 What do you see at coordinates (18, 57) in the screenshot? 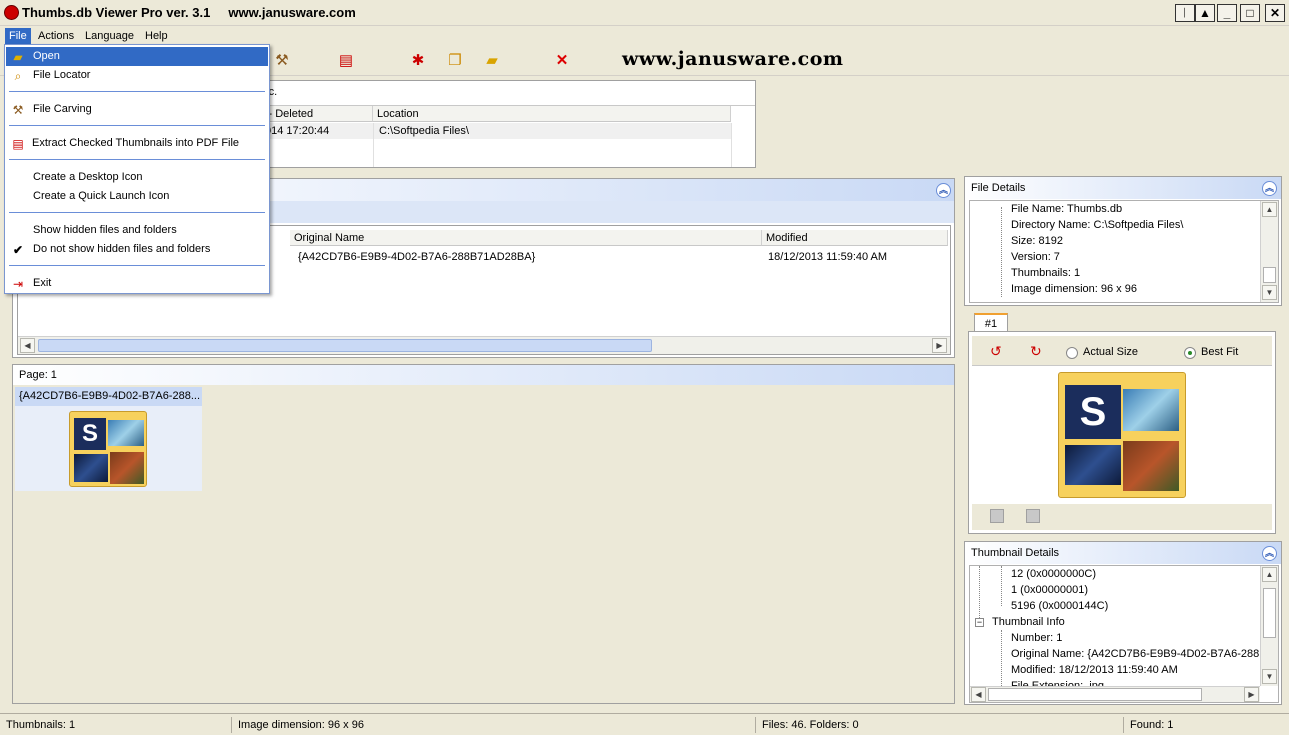
I see `open-folder-icon: ▰` at bounding box center [18, 57].